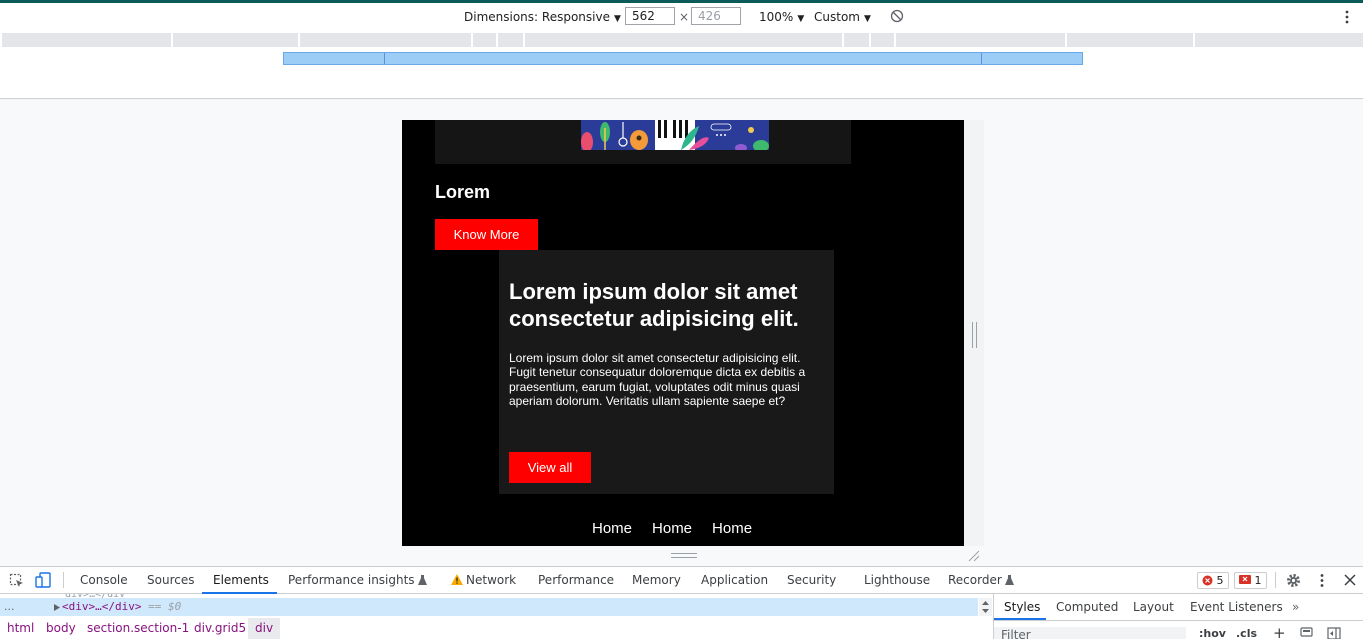 Image resolution: width=1363 pixels, height=639 pixels. I want to click on music-illustration-icon, so click(675, 135).